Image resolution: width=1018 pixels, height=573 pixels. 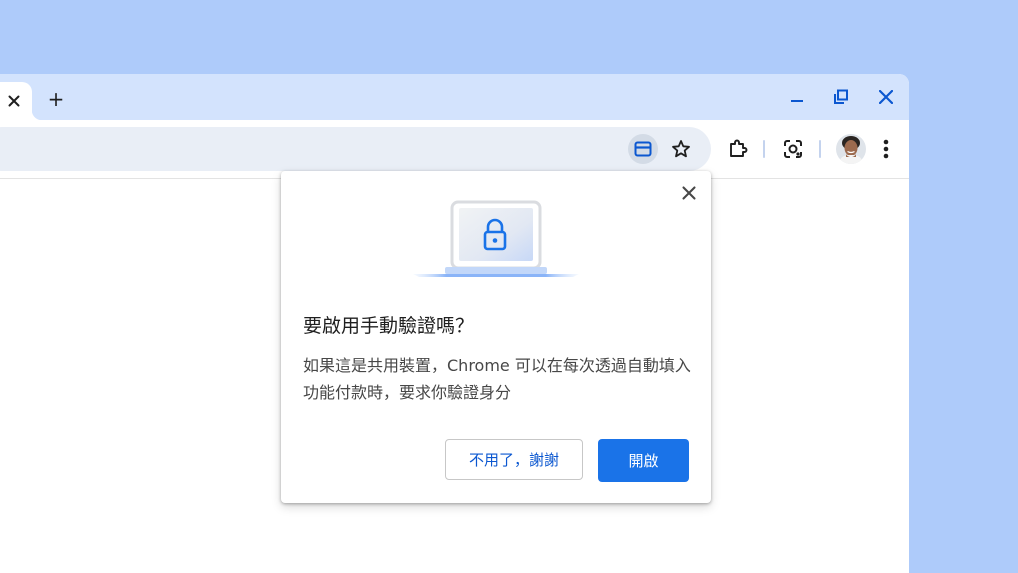 I want to click on minimize-icon, so click(x=797, y=101).